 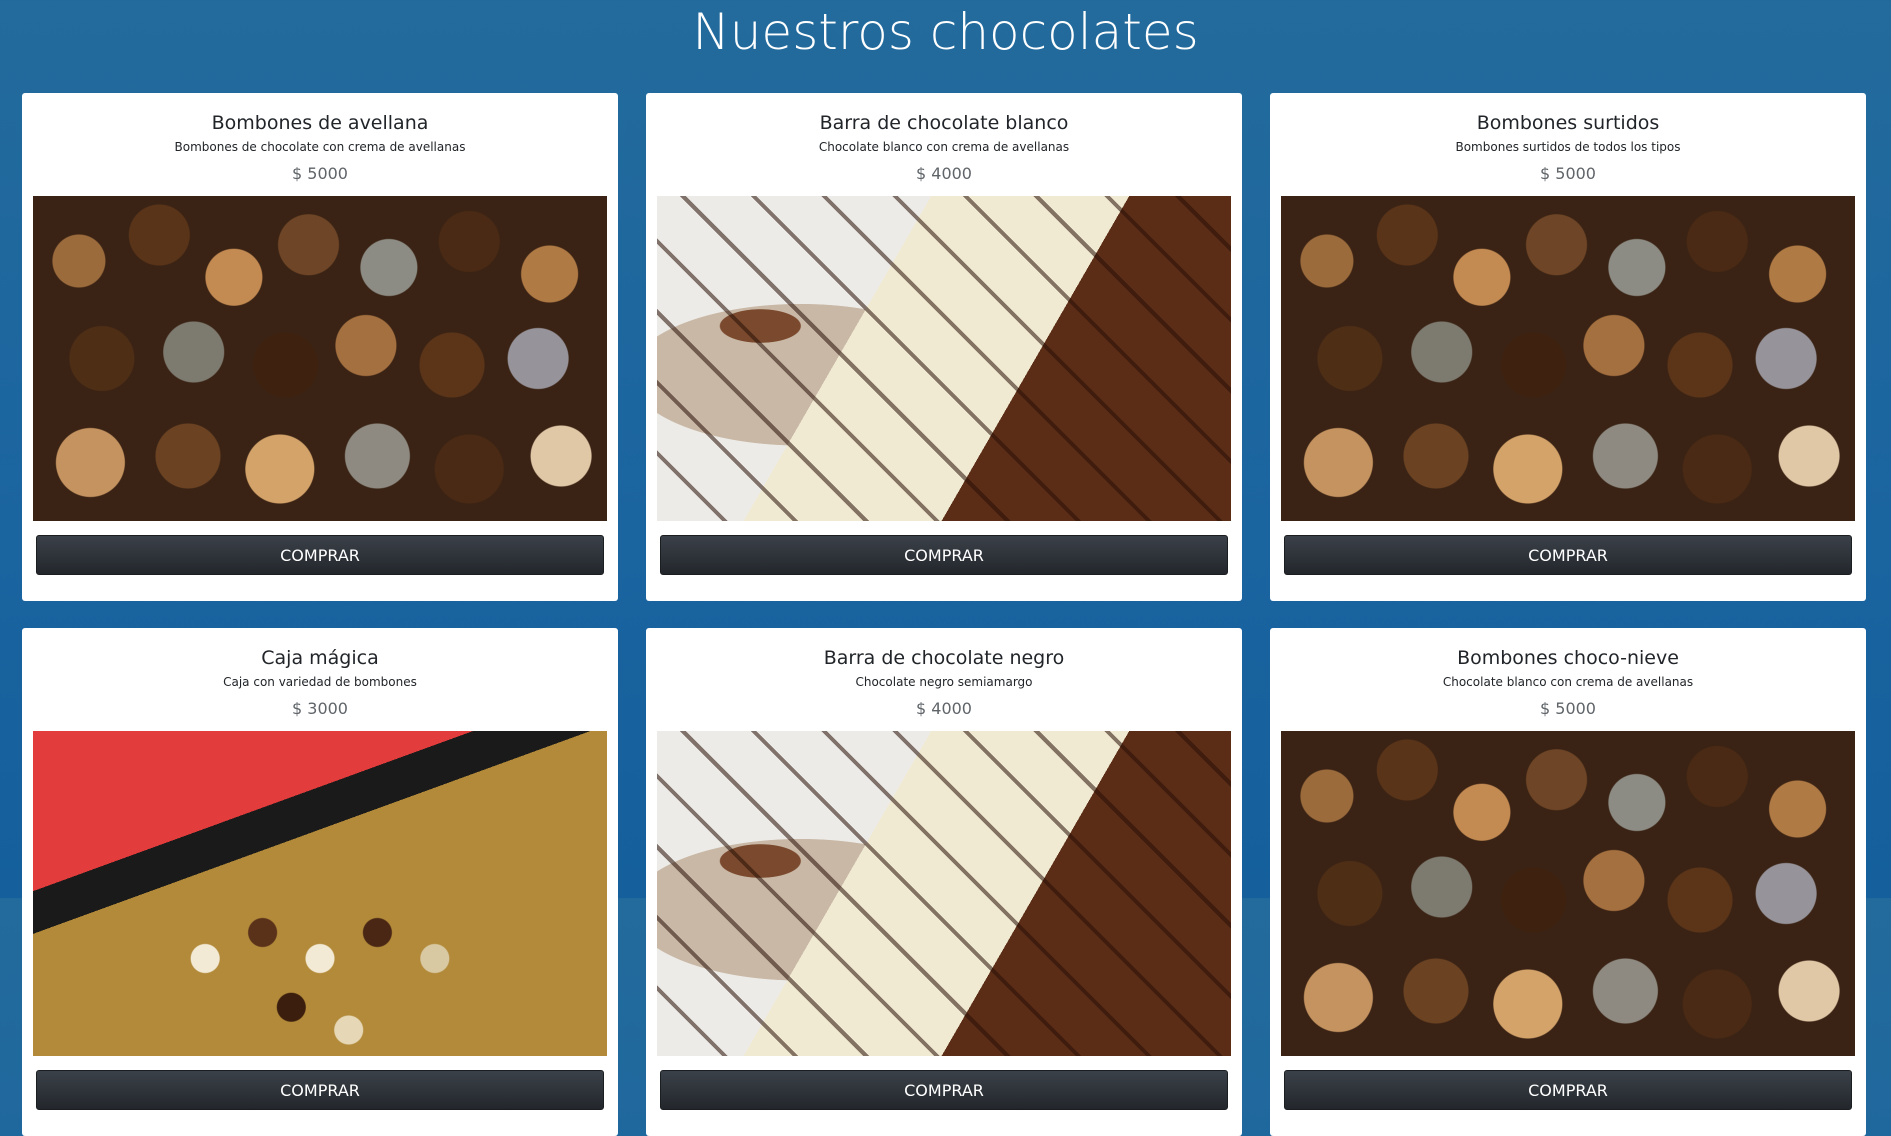 I want to click on product-price: $ 3000, so click(x=320, y=708).